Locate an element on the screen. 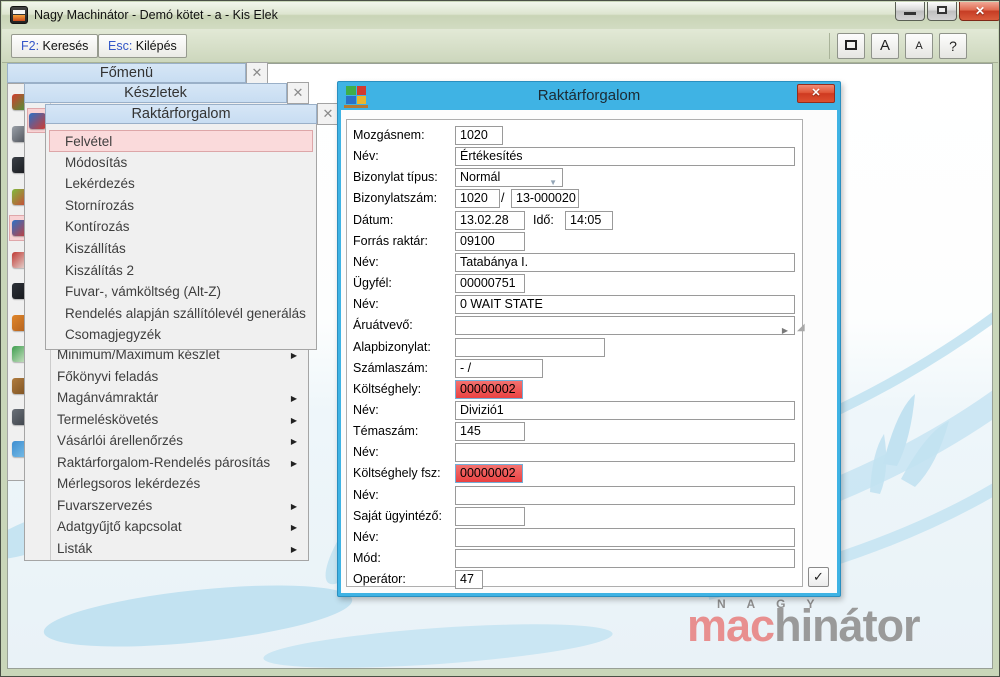  menu-item-label: Fuvarszervezés is located at coordinates (105, 505).